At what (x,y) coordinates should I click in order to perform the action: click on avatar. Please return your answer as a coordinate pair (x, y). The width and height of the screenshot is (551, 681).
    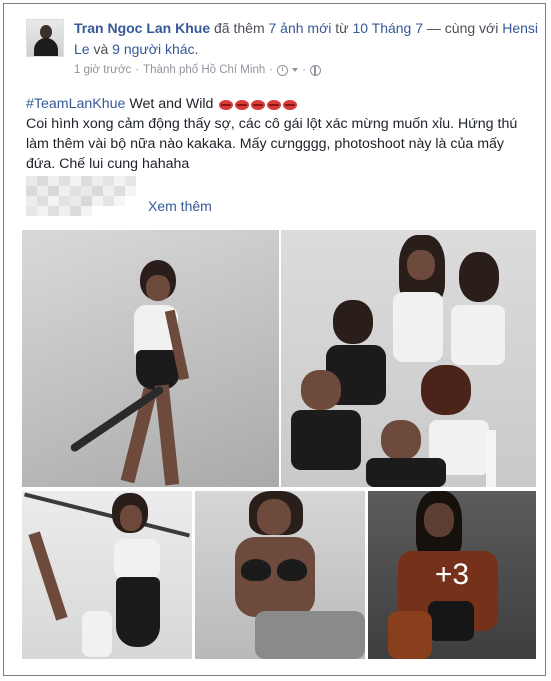
    Looking at the image, I should click on (45, 38).